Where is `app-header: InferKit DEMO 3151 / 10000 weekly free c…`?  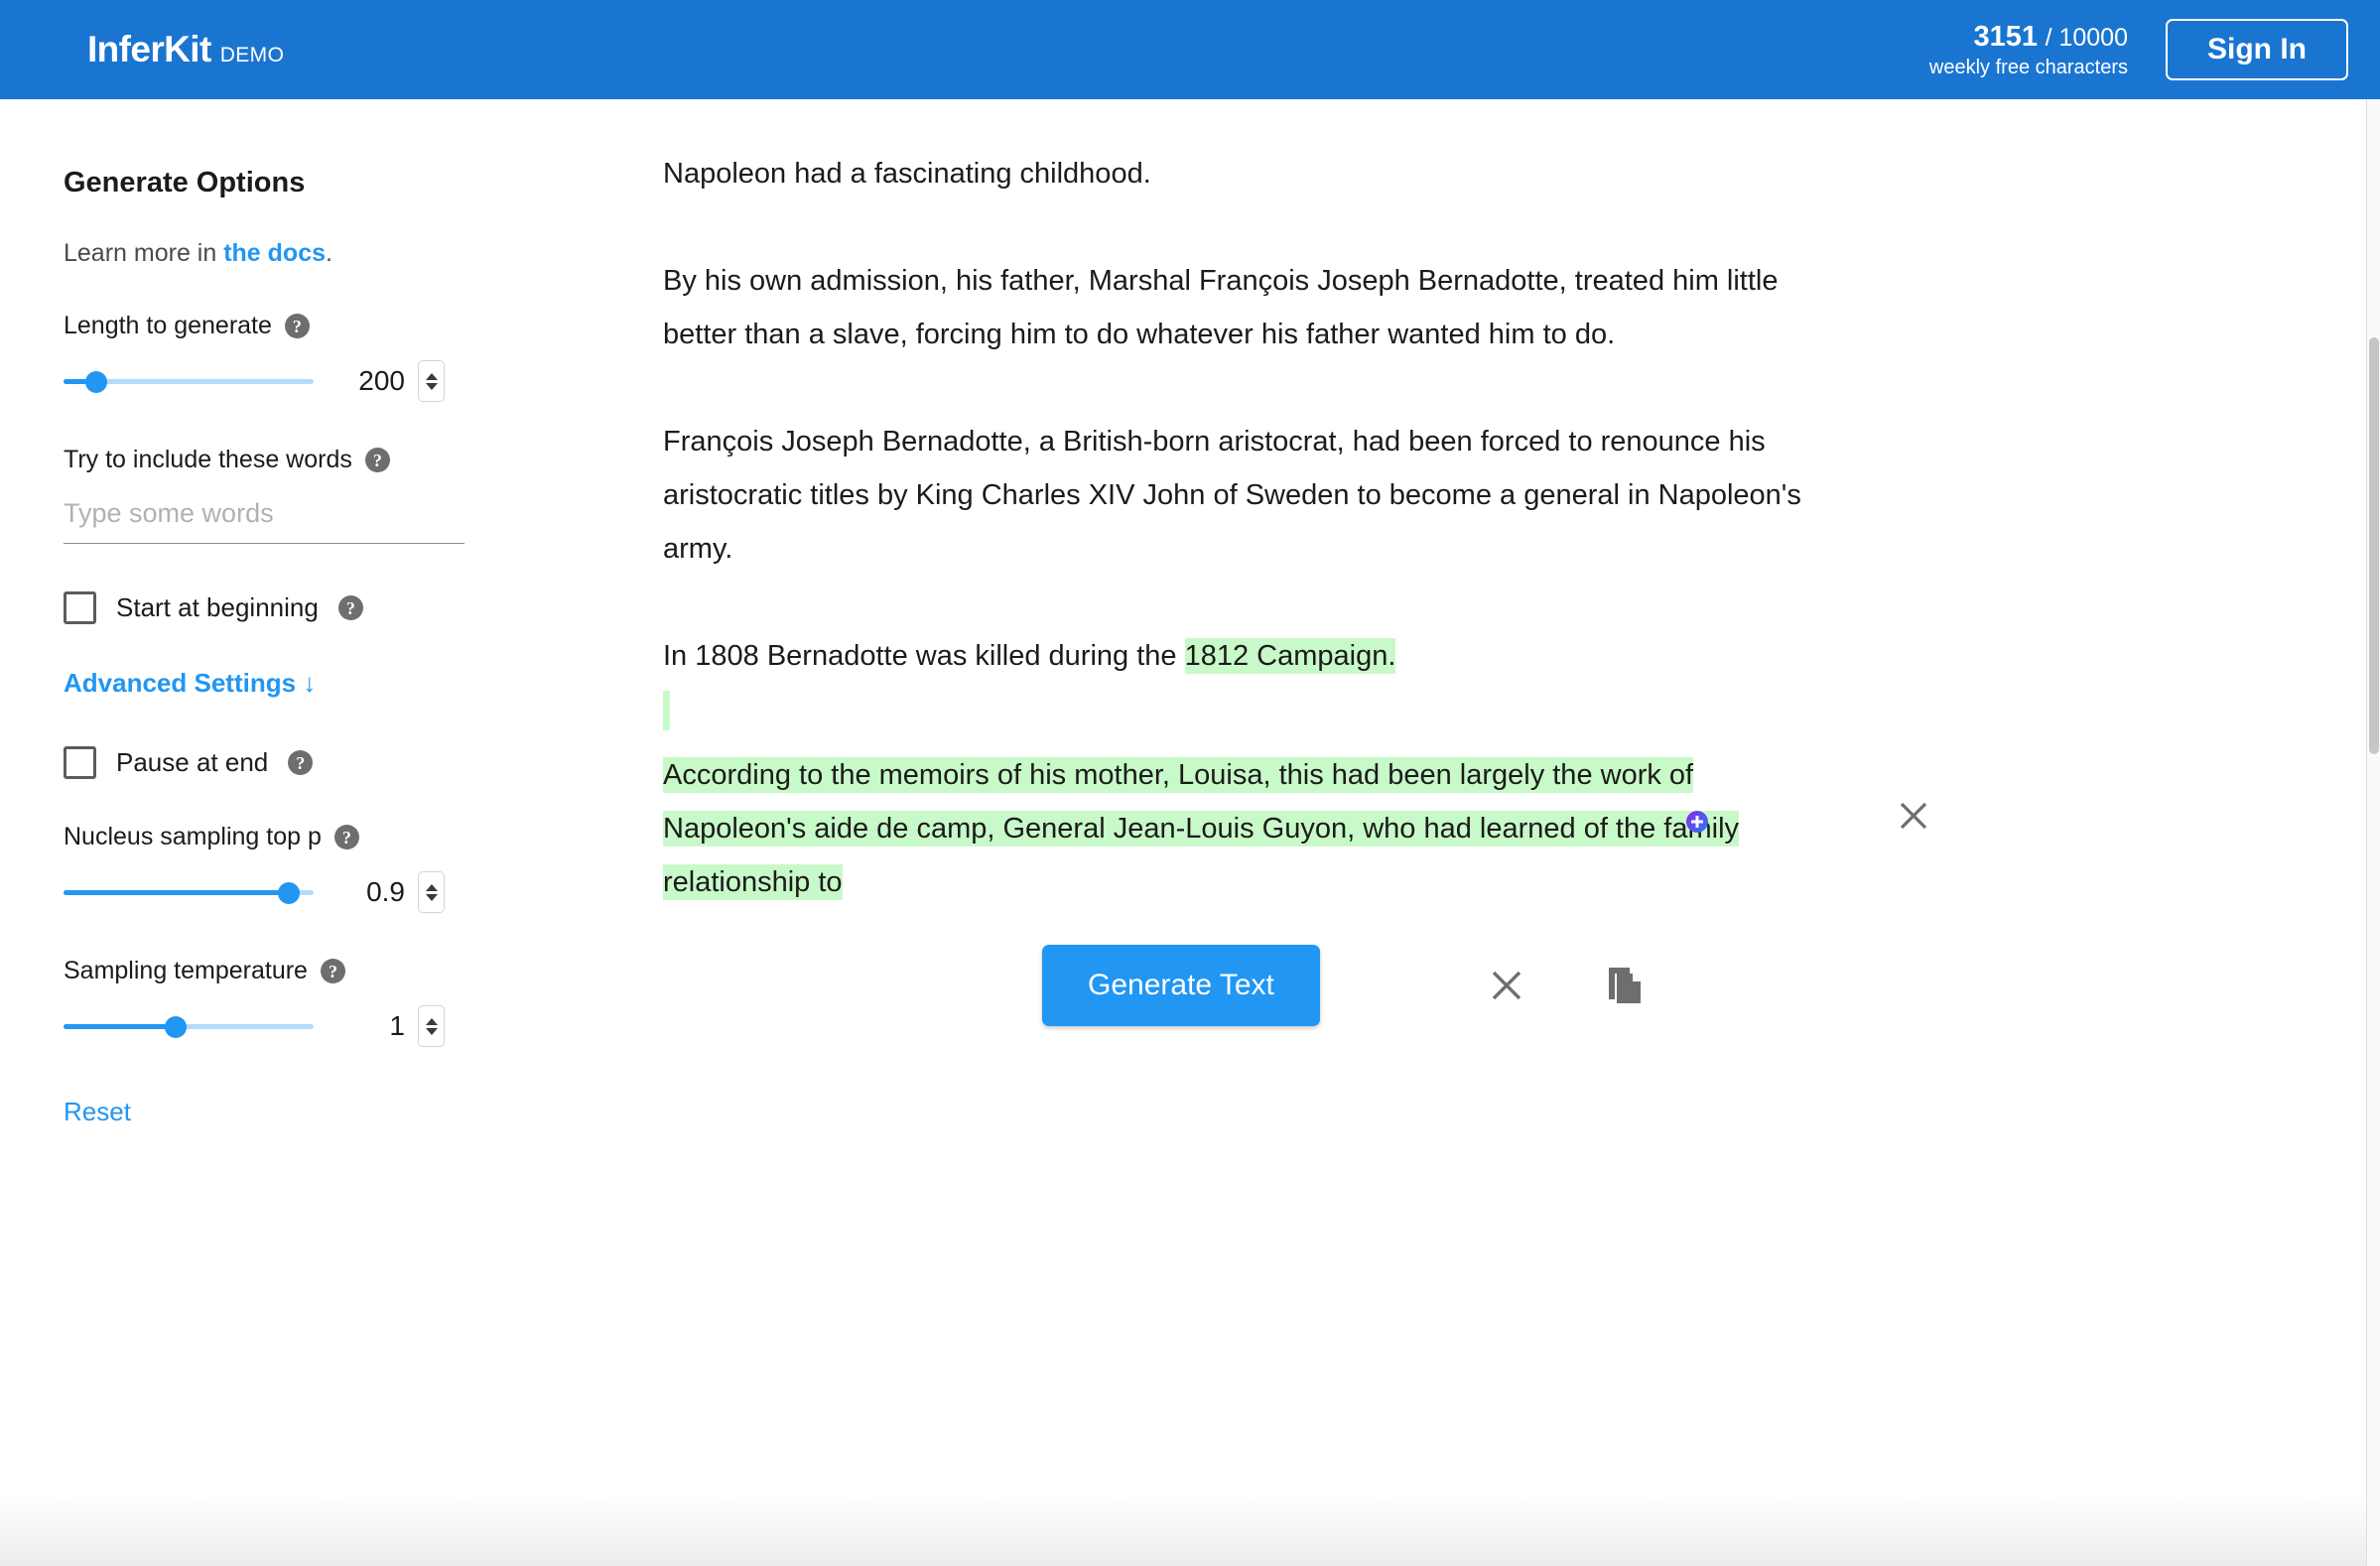
app-header: InferKit DEMO 3151 / 10000 weekly free c… is located at coordinates (1190, 49).